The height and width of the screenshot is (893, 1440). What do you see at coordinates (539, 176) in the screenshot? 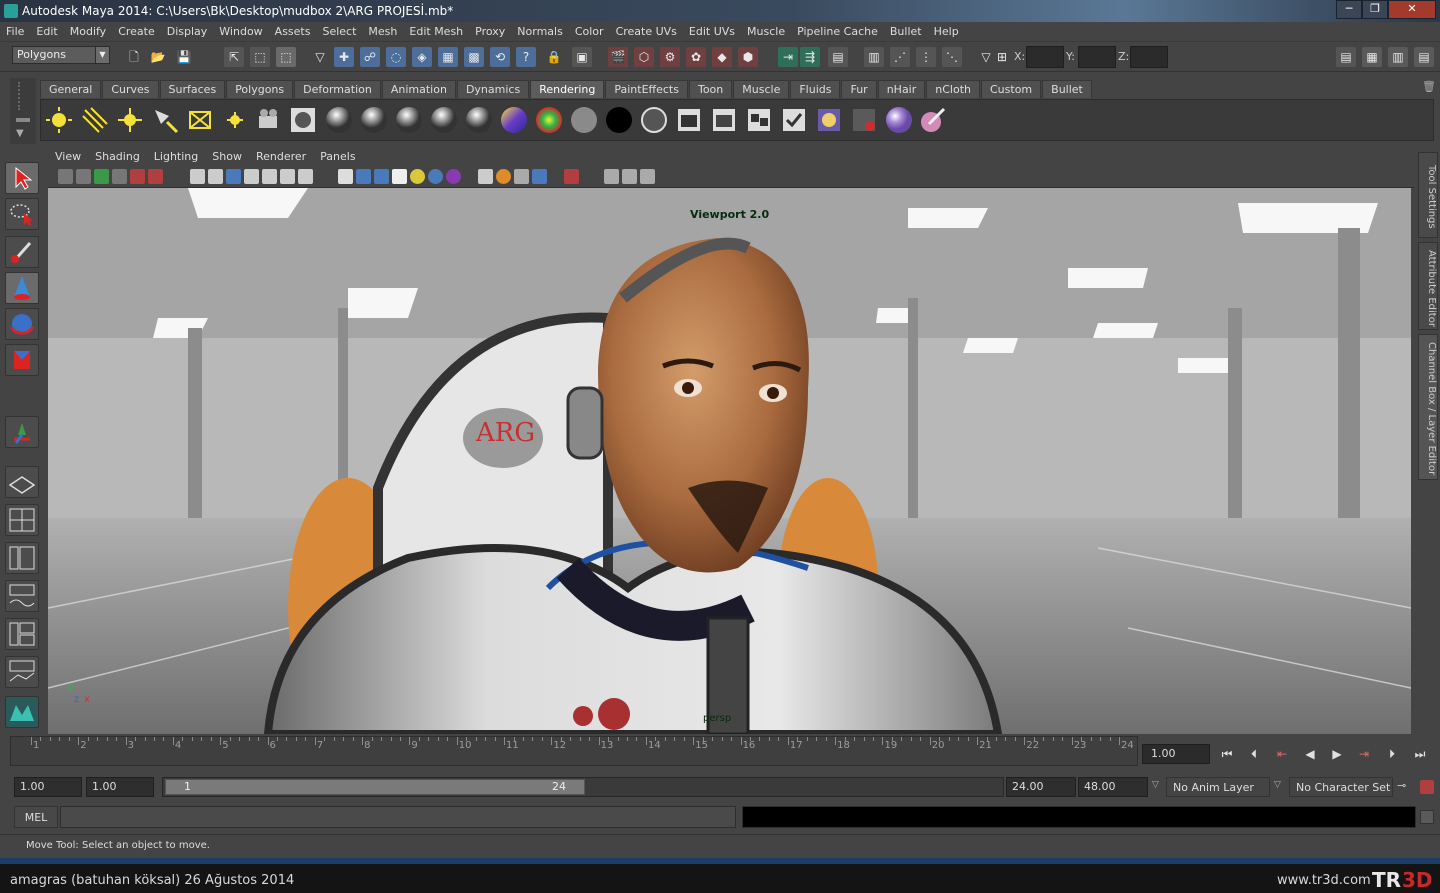
I see `x-ray-icon` at bounding box center [539, 176].